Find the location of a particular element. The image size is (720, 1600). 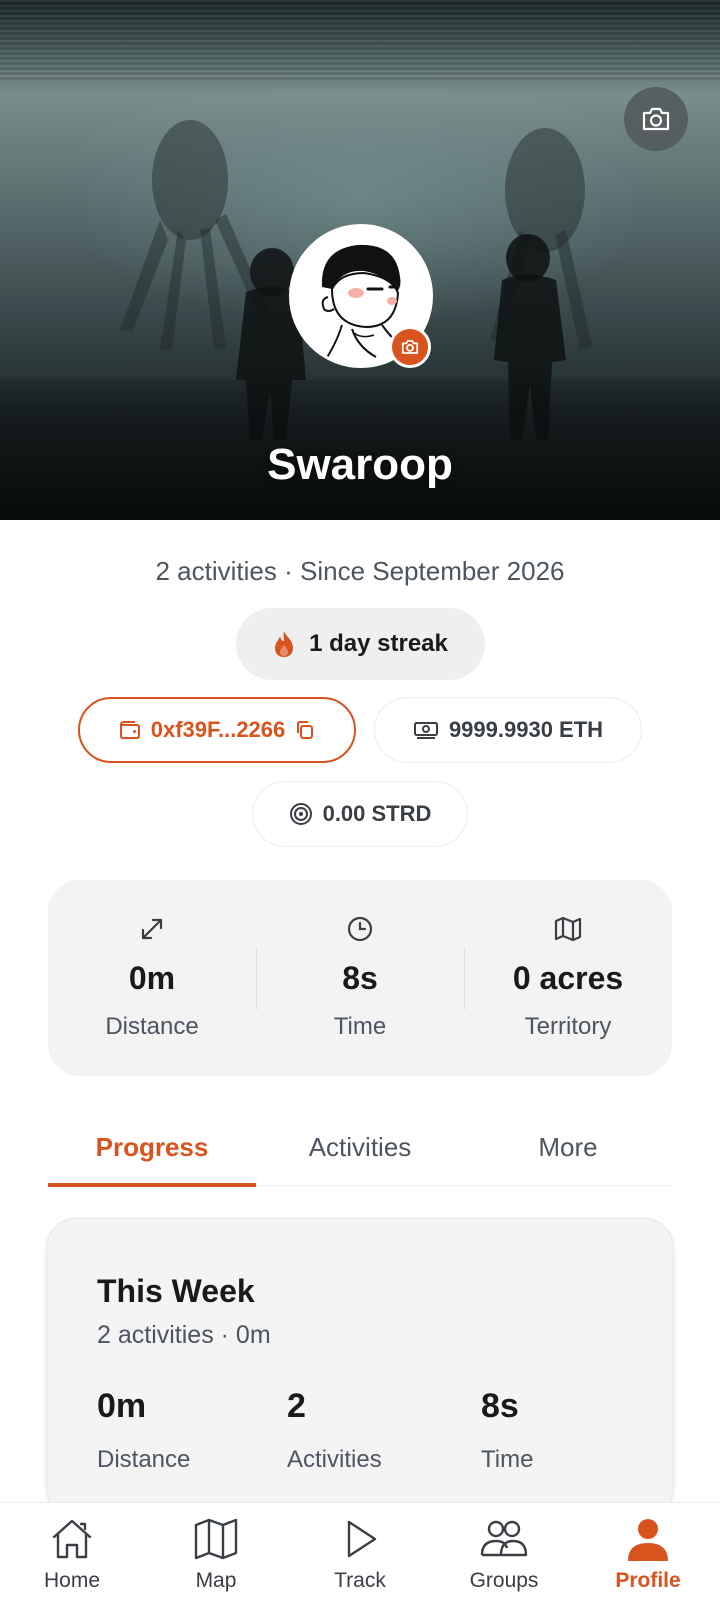

nav-groups: Groups is located at coordinates (504, 1551).